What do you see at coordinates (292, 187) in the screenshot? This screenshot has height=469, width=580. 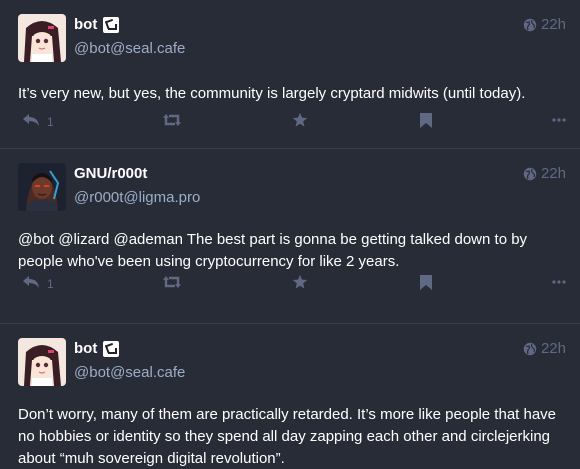 I see `status-header: GNU/r000t @r000t@ligma.pro 22h` at bounding box center [292, 187].